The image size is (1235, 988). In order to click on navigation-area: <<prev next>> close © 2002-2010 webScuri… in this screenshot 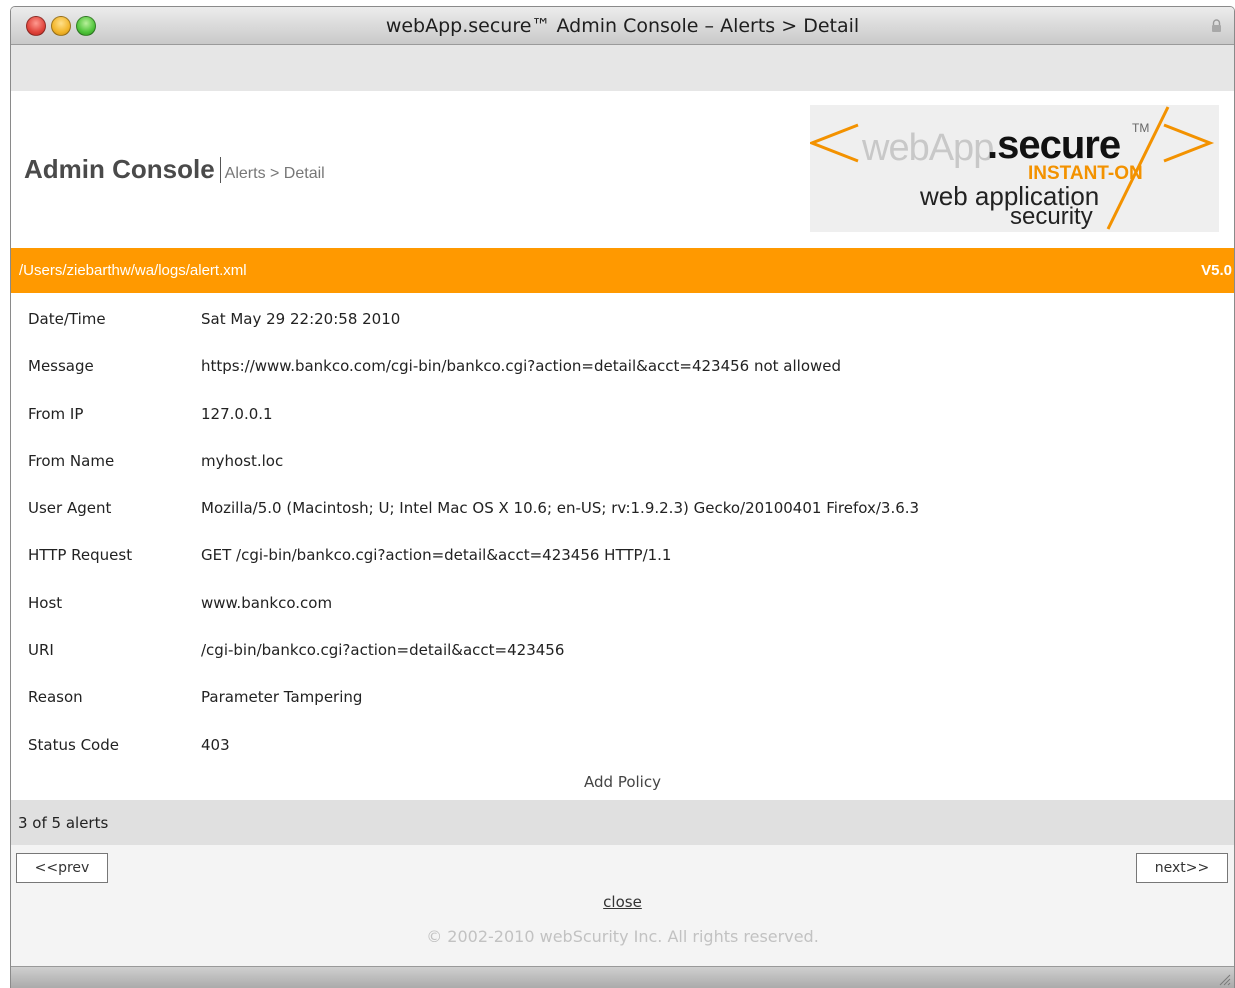, I will do `click(622, 905)`.